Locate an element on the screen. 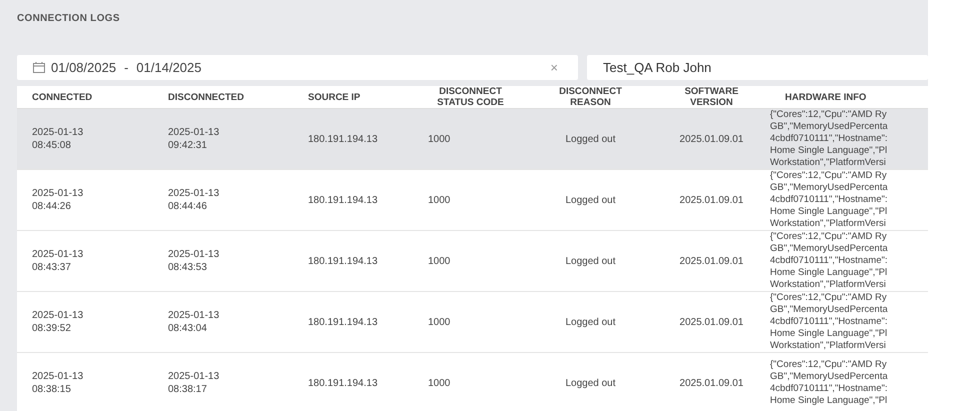  table-cell-text: 2025-01-13 09:42:31 is located at coordinates (193, 139).